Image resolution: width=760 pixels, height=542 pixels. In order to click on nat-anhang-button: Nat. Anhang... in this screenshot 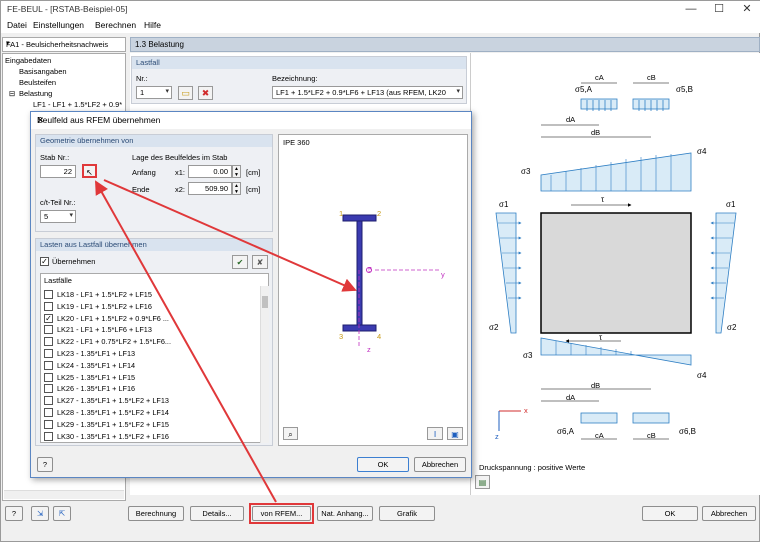, I will do `click(345, 513)`.